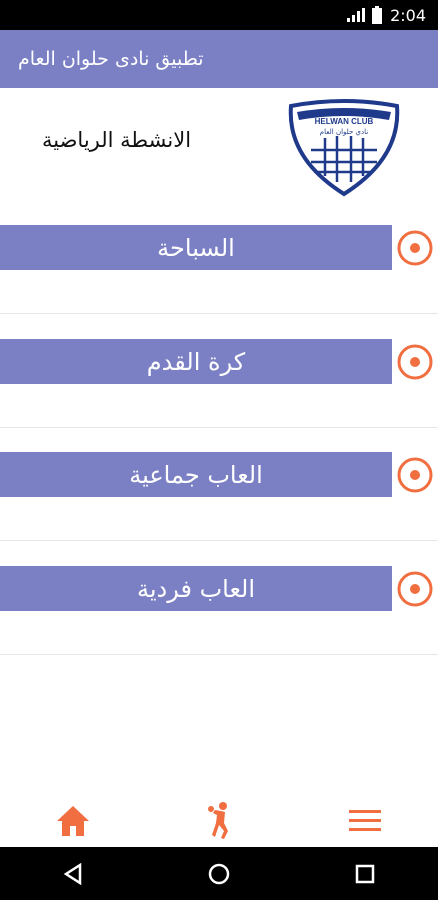 The height and width of the screenshot is (900, 438). Describe the element at coordinates (219, 15) in the screenshot. I see `status-bar: 2:04` at that location.